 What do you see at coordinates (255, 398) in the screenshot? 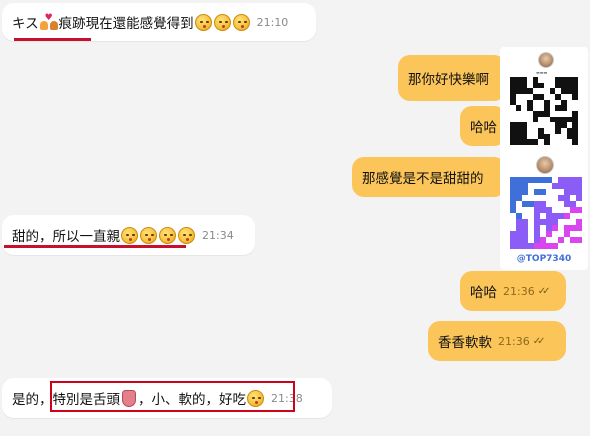
I see `smile-emoji-icon` at bounding box center [255, 398].